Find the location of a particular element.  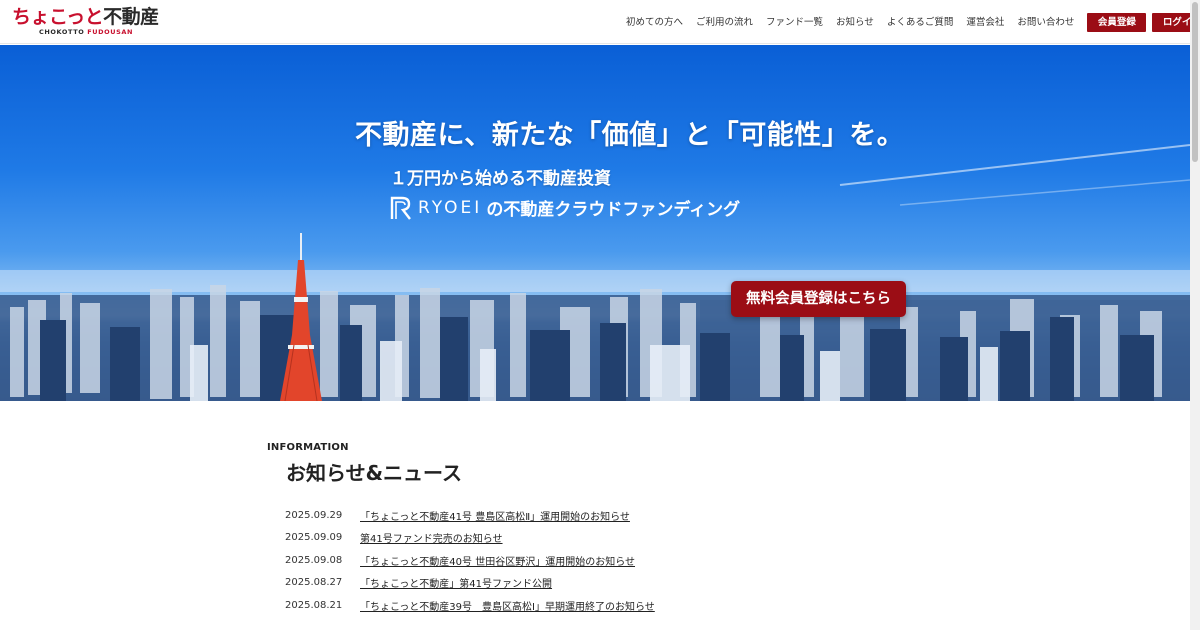

logo-wordmark-dark: 不動産 is located at coordinates (131, 17).